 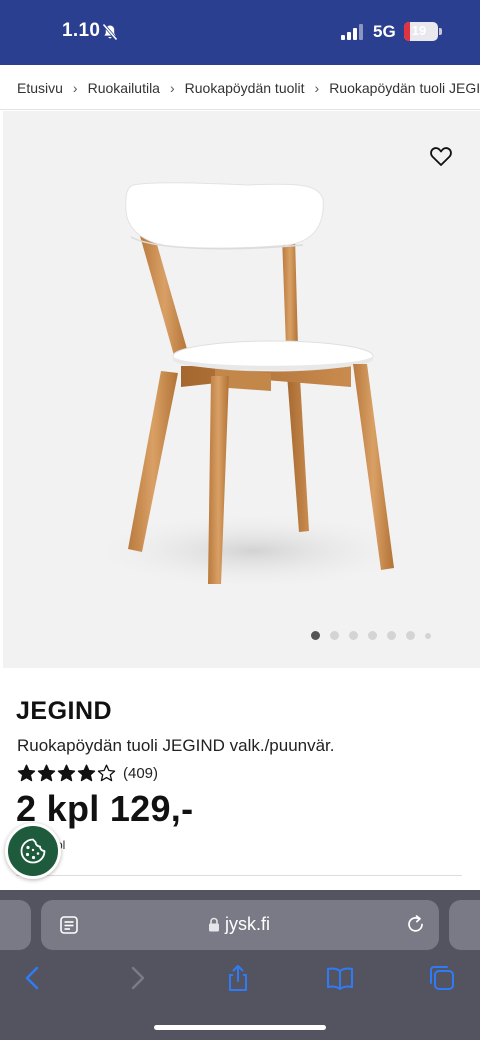 I want to click on address-bar: jysk.fi, so click(x=240, y=925).